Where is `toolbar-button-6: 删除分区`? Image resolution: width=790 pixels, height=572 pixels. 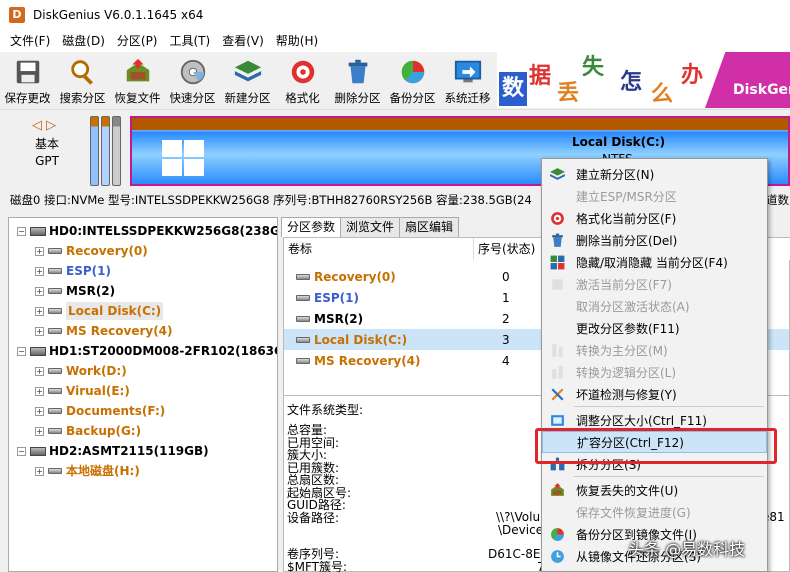 toolbar-button-6: 删除分区 is located at coordinates (357, 81).